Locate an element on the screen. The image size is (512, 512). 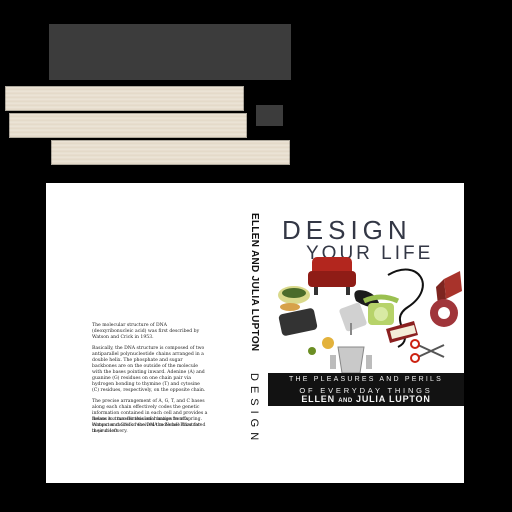
author-last: JULIA LUPTON is located at coordinates (393, 399).